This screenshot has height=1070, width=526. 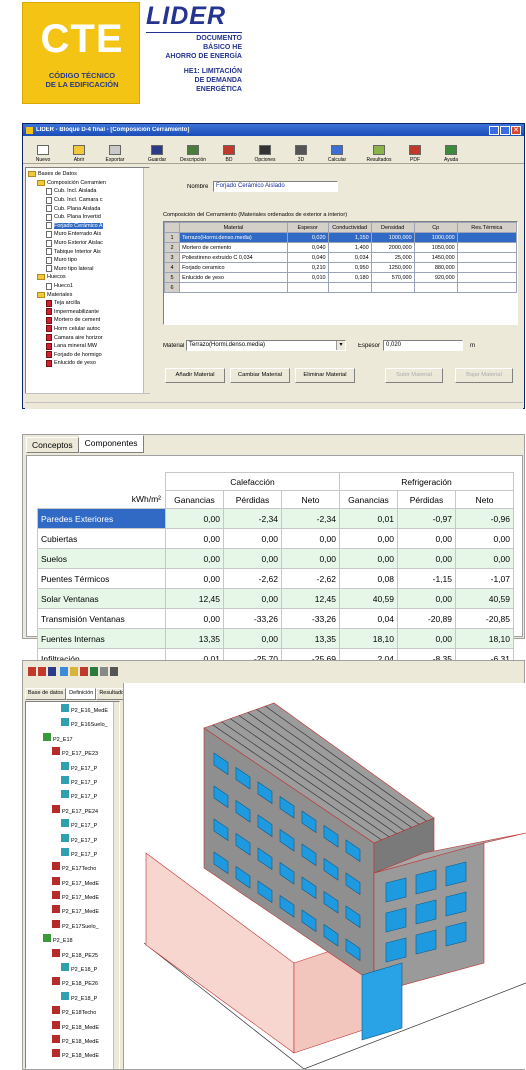 What do you see at coordinates (46, 694) in the screenshot?
I see `model-tab: Base de datos` at bounding box center [46, 694].